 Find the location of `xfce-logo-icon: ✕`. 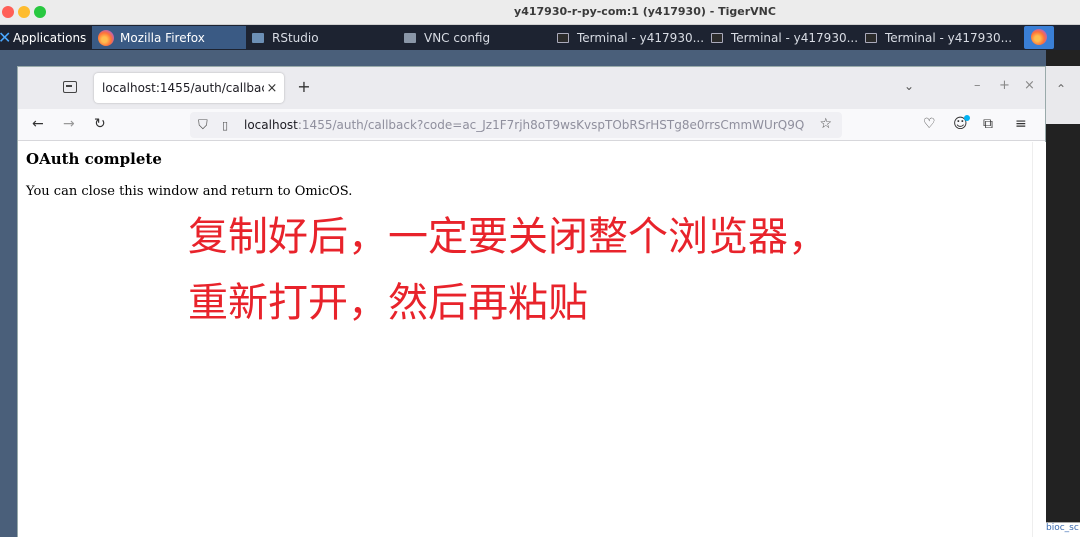

xfce-logo-icon: ✕ is located at coordinates (6, 37).